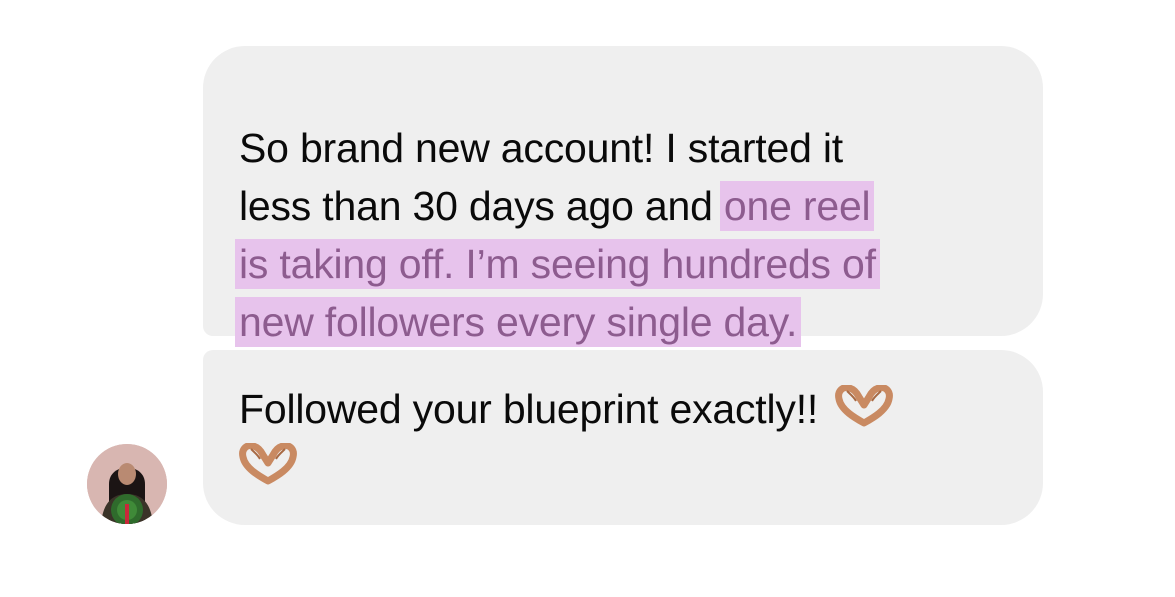 The height and width of the screenshot is (597, 1175). I want to click on message-line-1: Followed your blueprint exactly!!, so click(621, 409).